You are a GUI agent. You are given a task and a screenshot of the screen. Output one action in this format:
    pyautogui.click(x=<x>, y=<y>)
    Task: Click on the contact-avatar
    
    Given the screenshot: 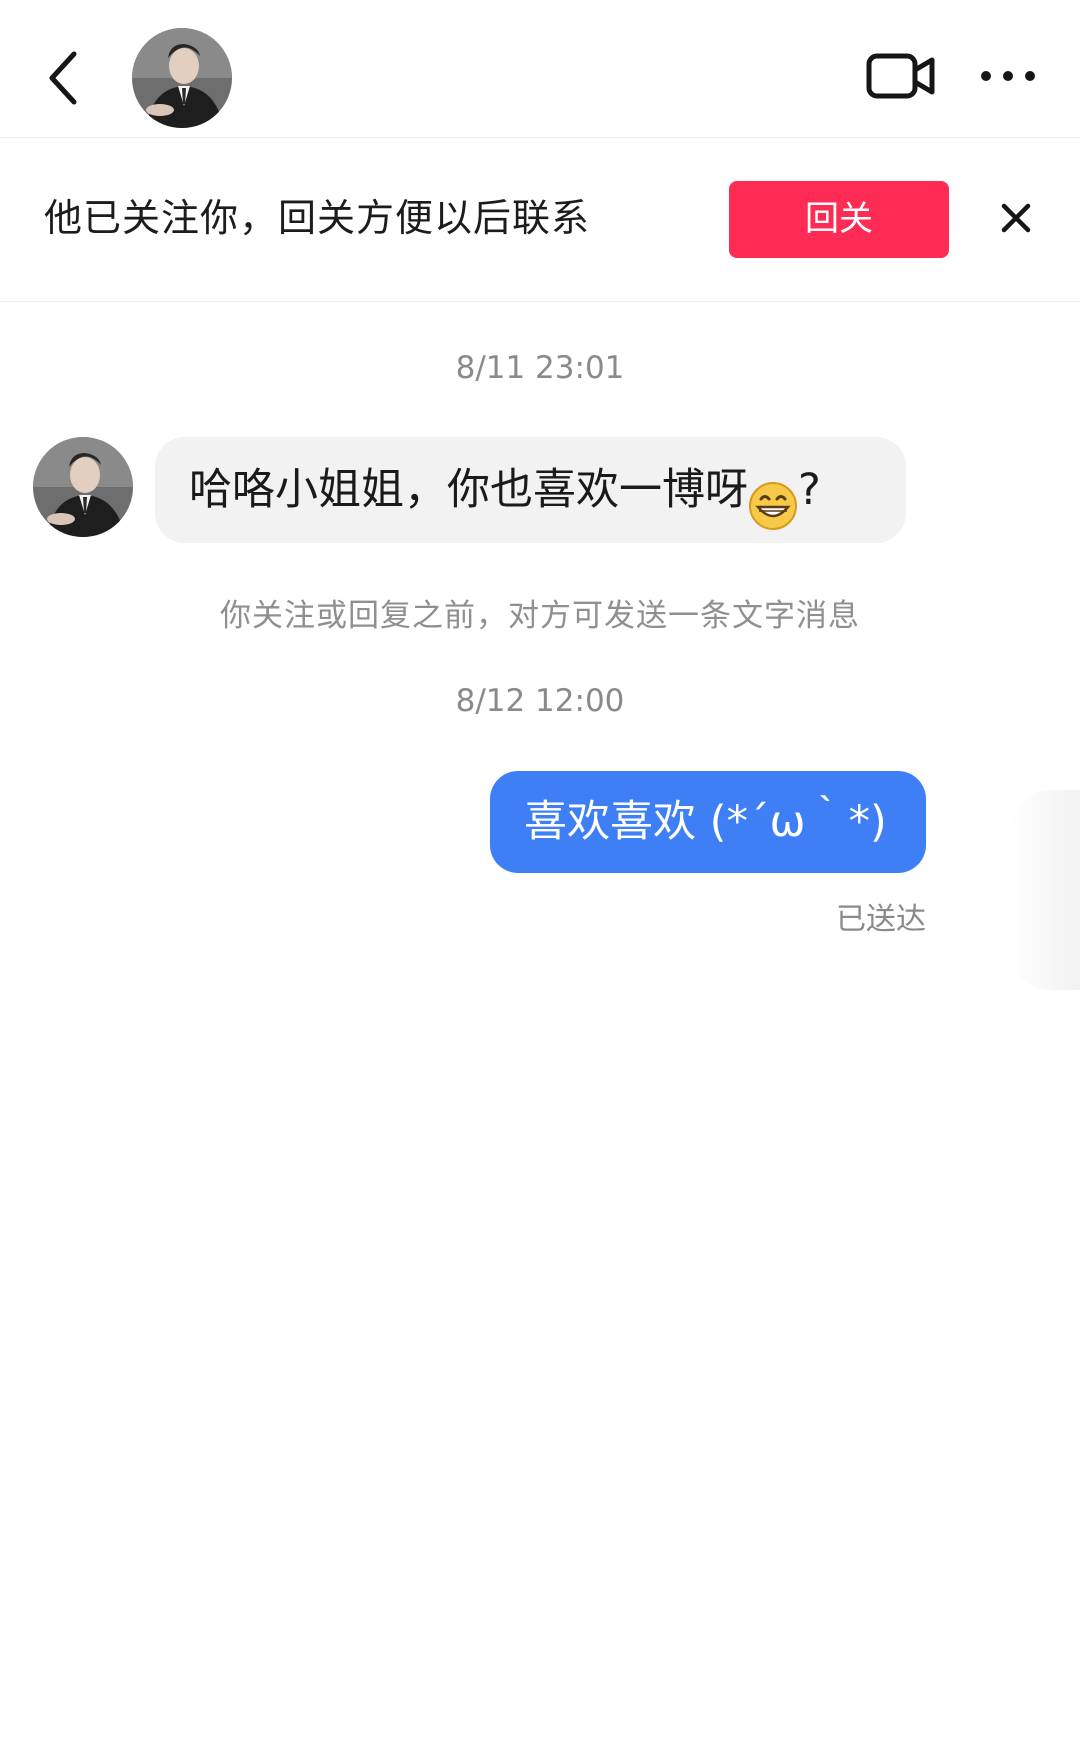 What is the action you would take?
    pyautogui.click(x=182, y=78)
    